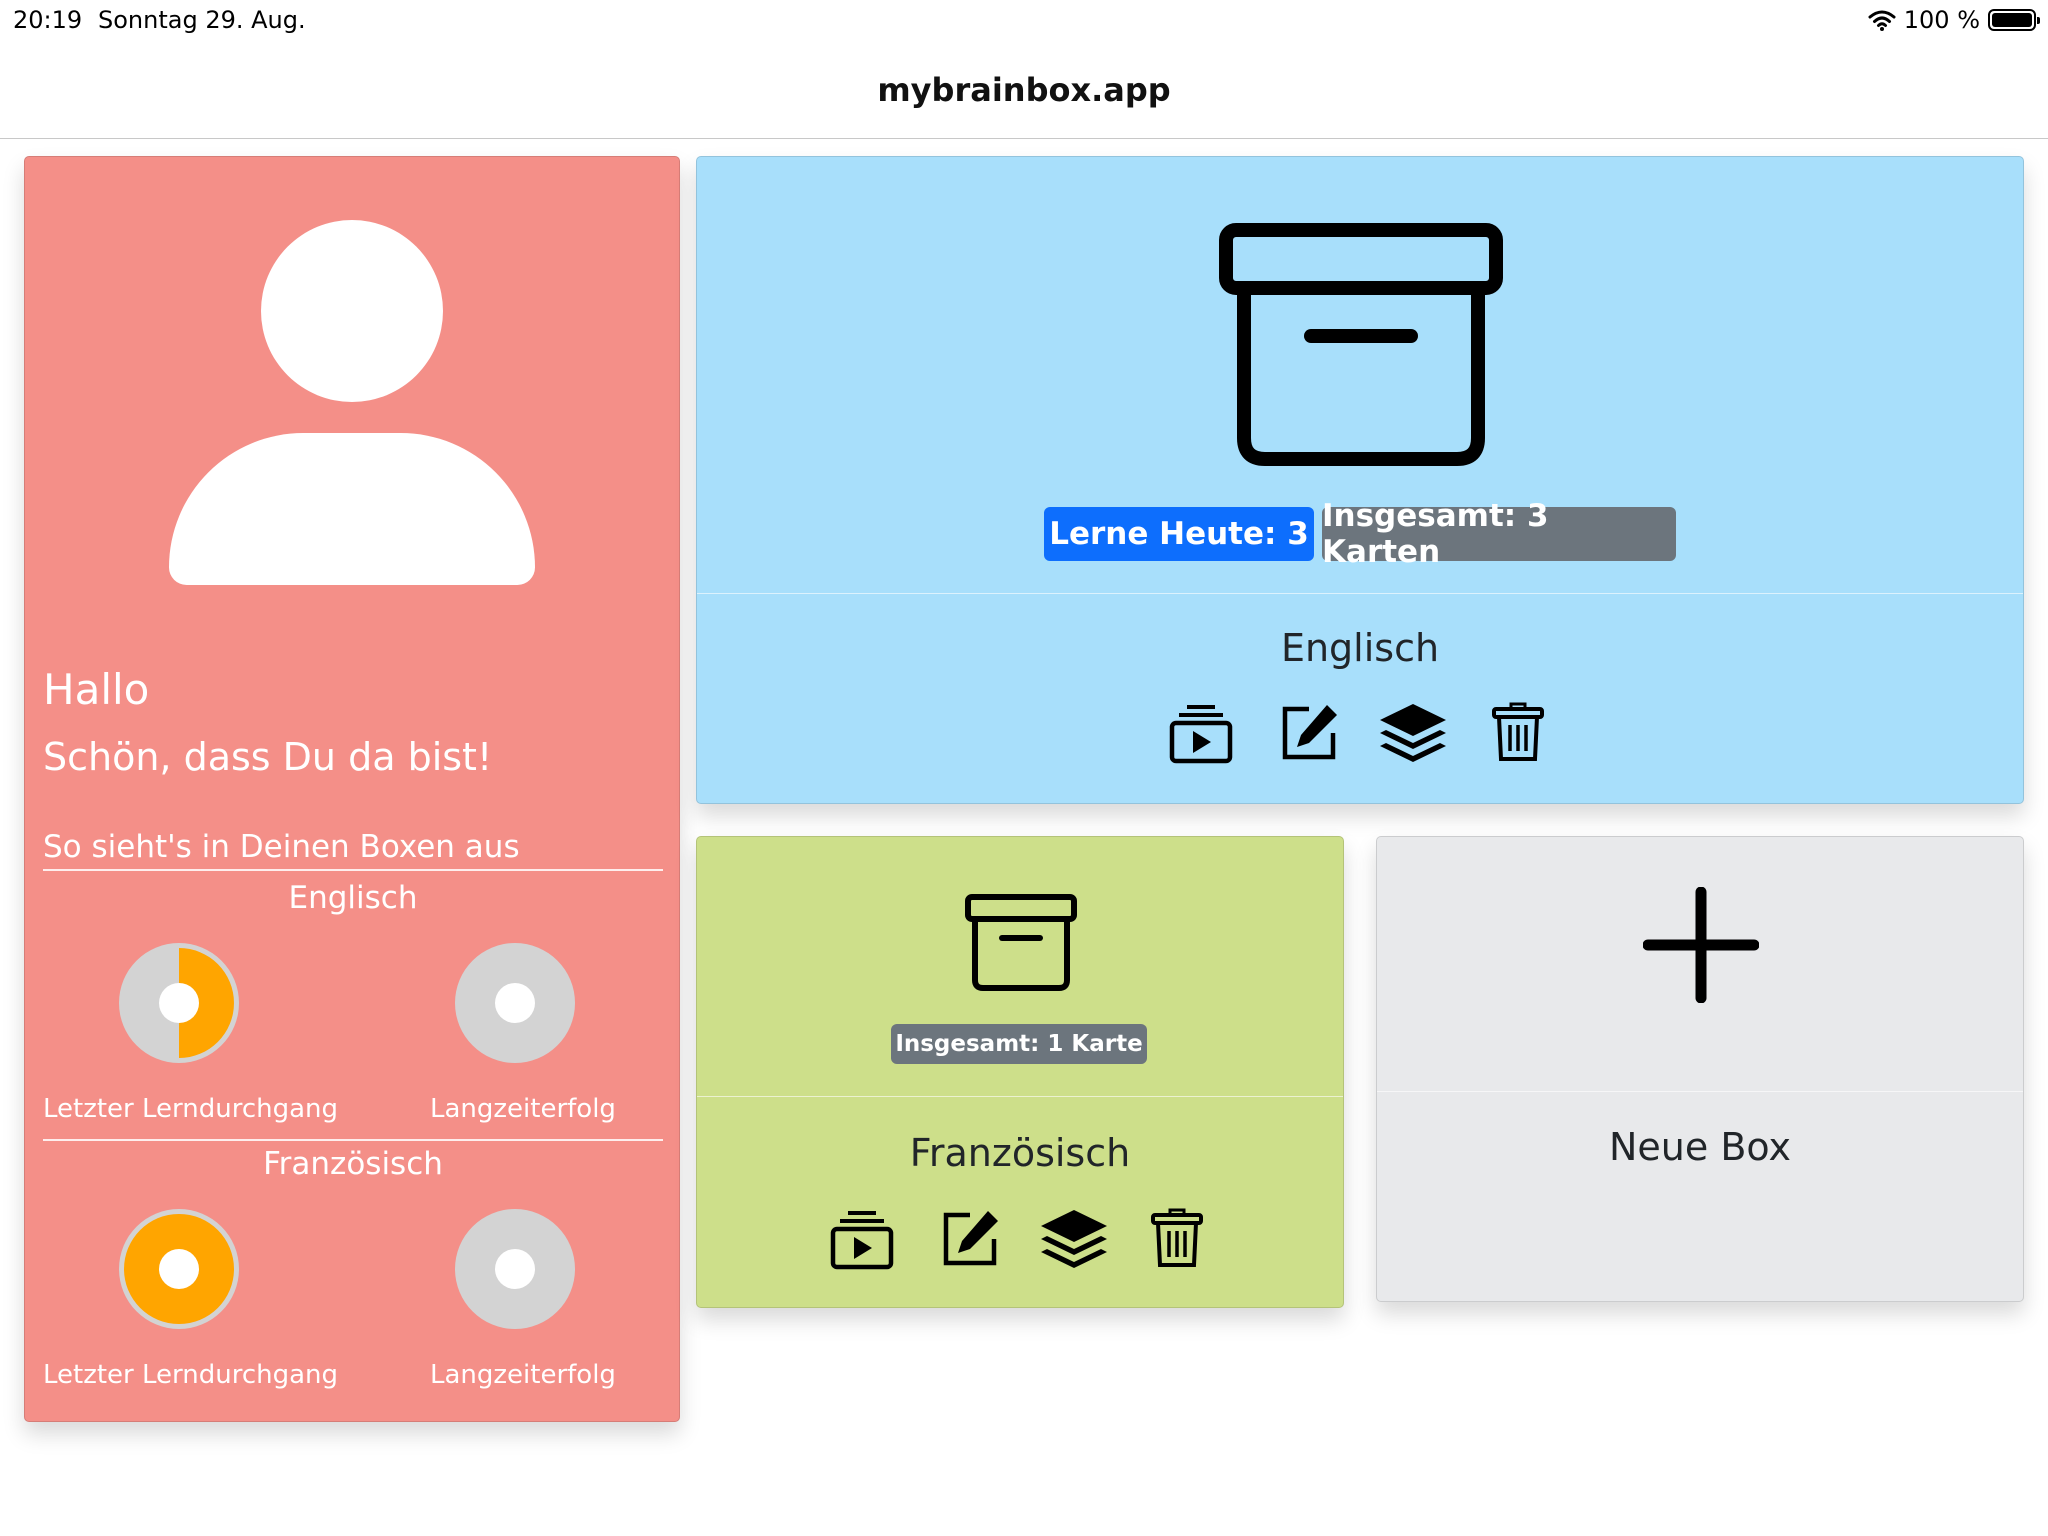 The width and height of the screenshot is (2048, 1536). I want to click on wifi-icon, so click(1882, 20).